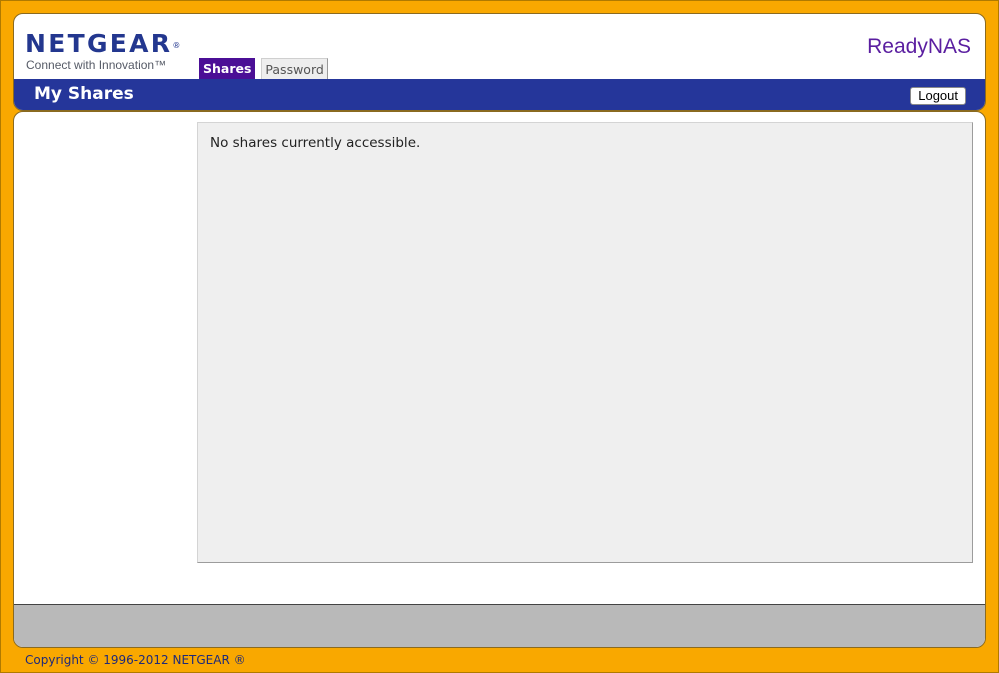 This screenshot has height=673, width=999. Describe the element at coordinates (315, 143) in the screenshot. I see `empty-shares-message: No shares currently accessible.` at that location.